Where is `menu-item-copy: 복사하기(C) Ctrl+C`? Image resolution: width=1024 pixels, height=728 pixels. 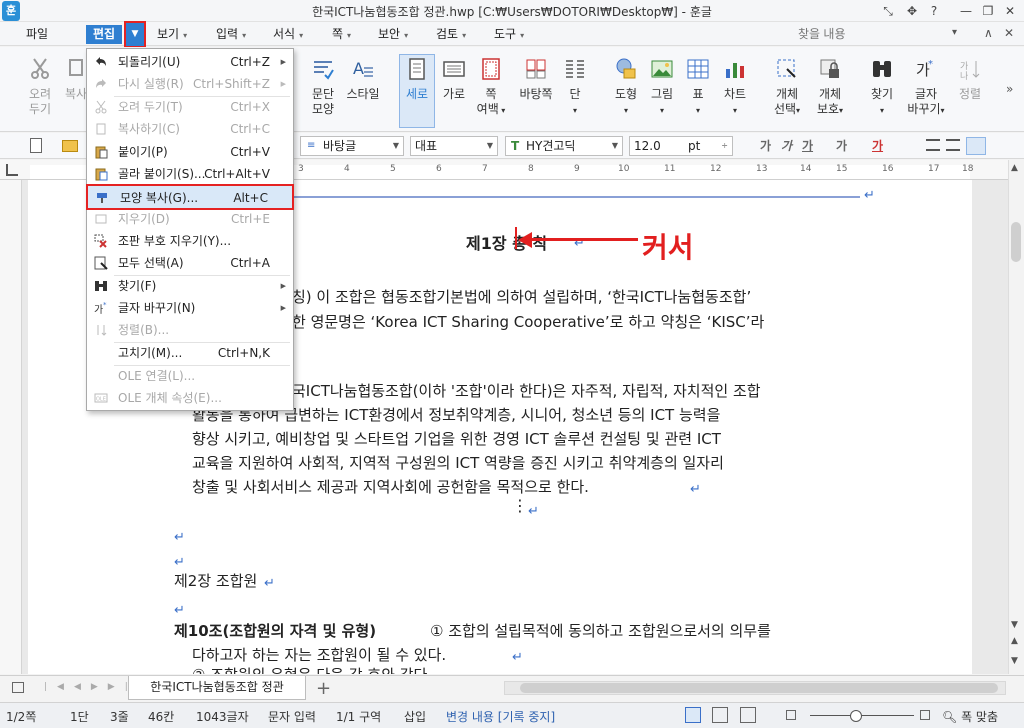
menu-item-copy: 복사하기(C) Ctrl+C is located at coordinates (190, 129).